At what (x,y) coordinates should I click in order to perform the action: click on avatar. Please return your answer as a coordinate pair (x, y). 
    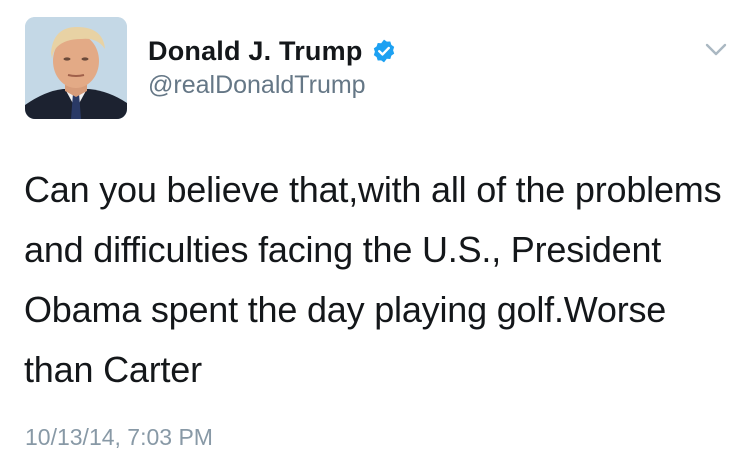
    Looking at the image, I should click on (76, 68).